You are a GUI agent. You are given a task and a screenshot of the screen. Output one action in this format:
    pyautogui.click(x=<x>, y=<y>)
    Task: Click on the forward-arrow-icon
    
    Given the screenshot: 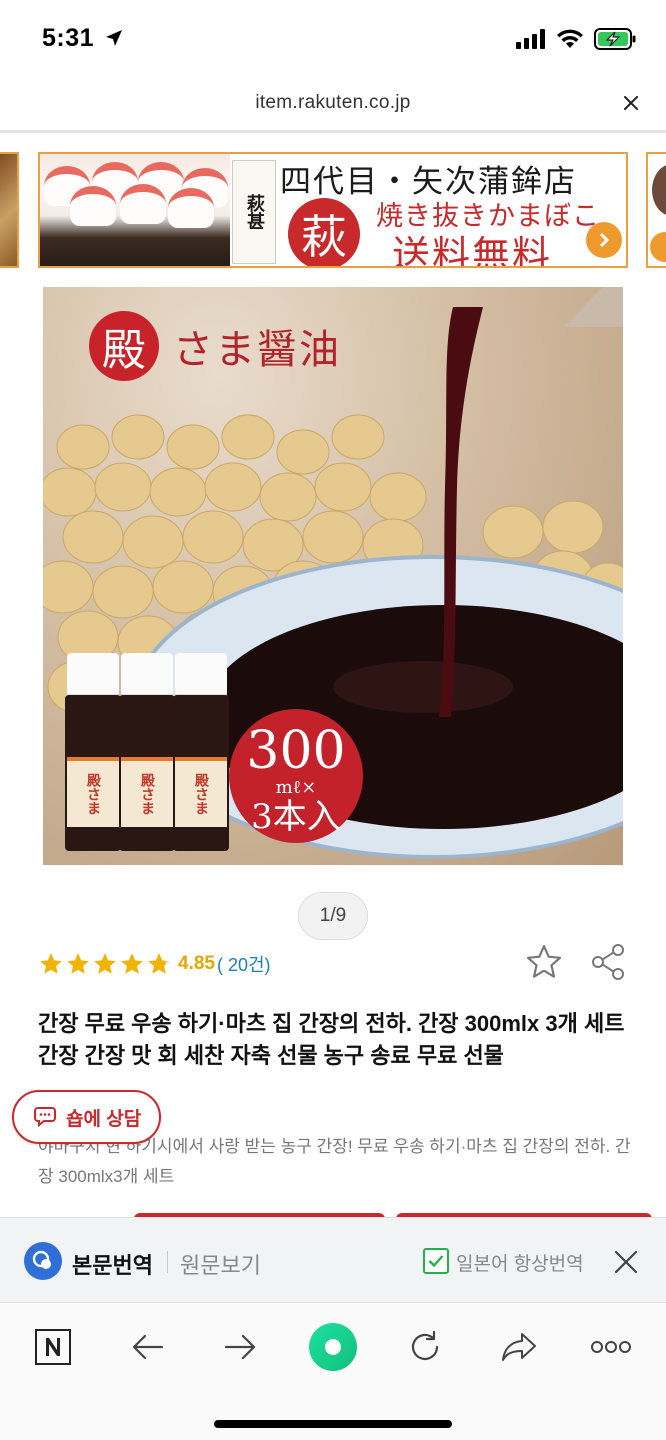 What is the action you would take?
    pyautogui.click(x=240, y=1347)
    